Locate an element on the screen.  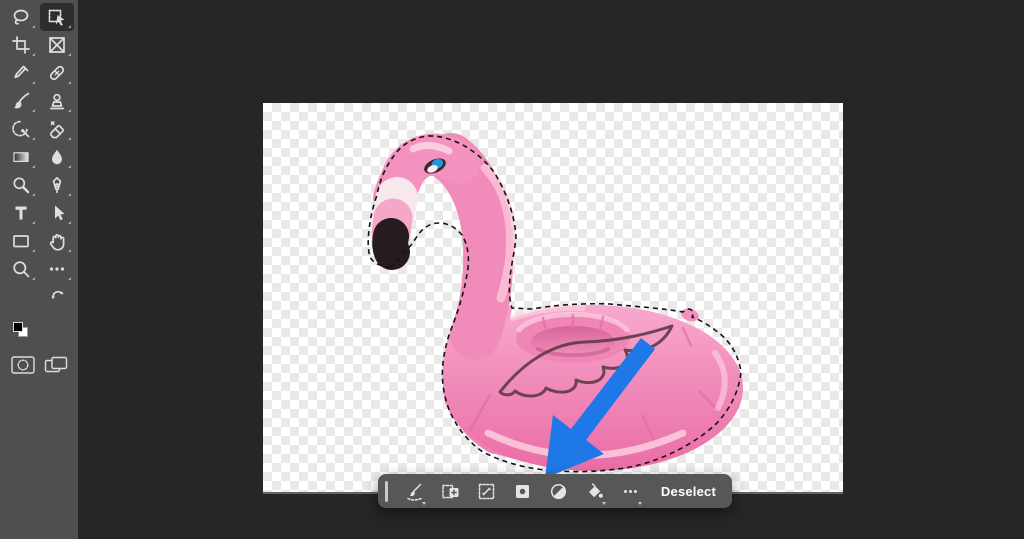
screen-mode-button is located at coordinates (56, 366).